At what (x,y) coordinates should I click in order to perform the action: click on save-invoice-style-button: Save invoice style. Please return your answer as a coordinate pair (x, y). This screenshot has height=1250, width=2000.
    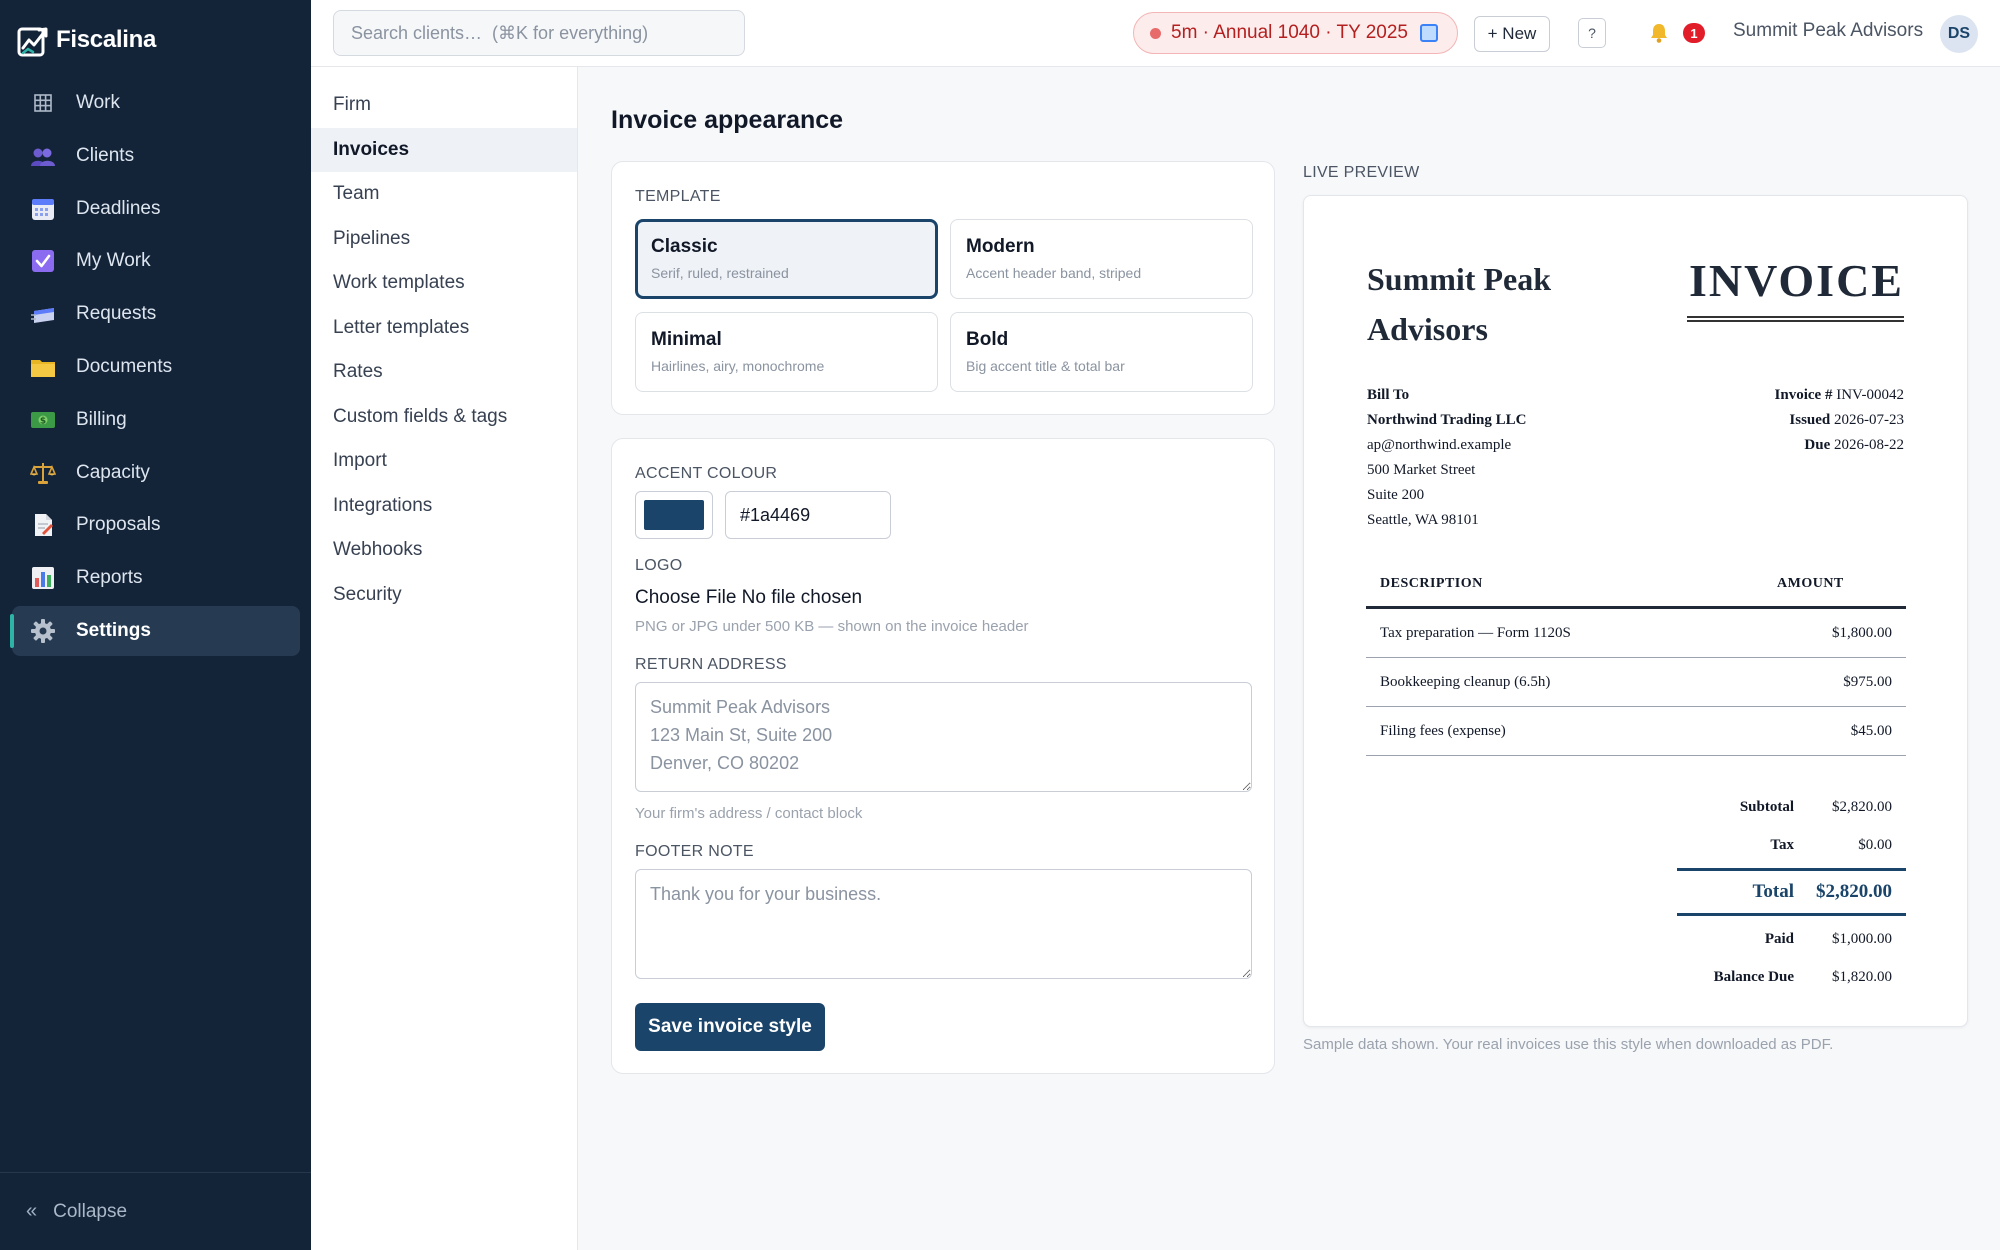
    Looking at the image, I should click on (730, 1027).